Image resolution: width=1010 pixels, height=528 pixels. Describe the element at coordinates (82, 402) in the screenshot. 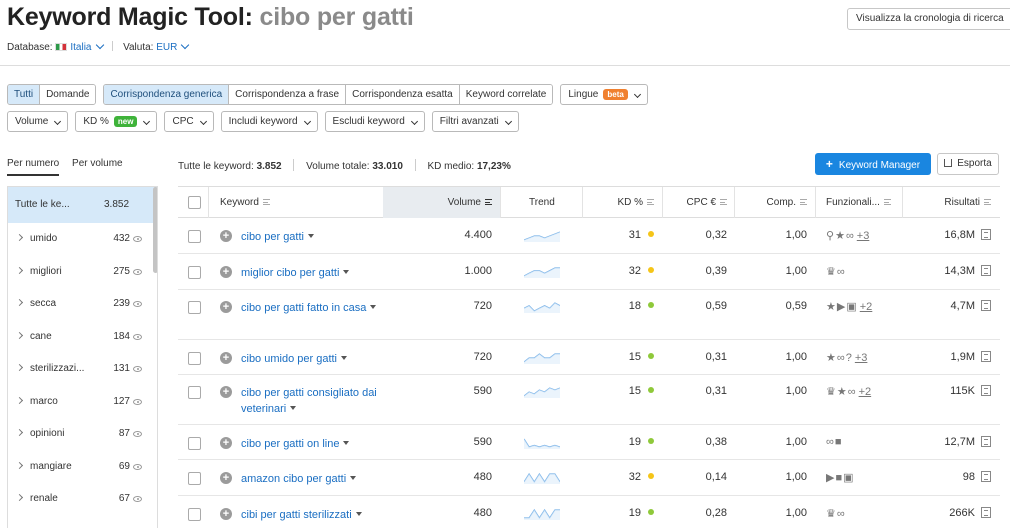

I see `sidebar-item-marco: marco 127` at that location.